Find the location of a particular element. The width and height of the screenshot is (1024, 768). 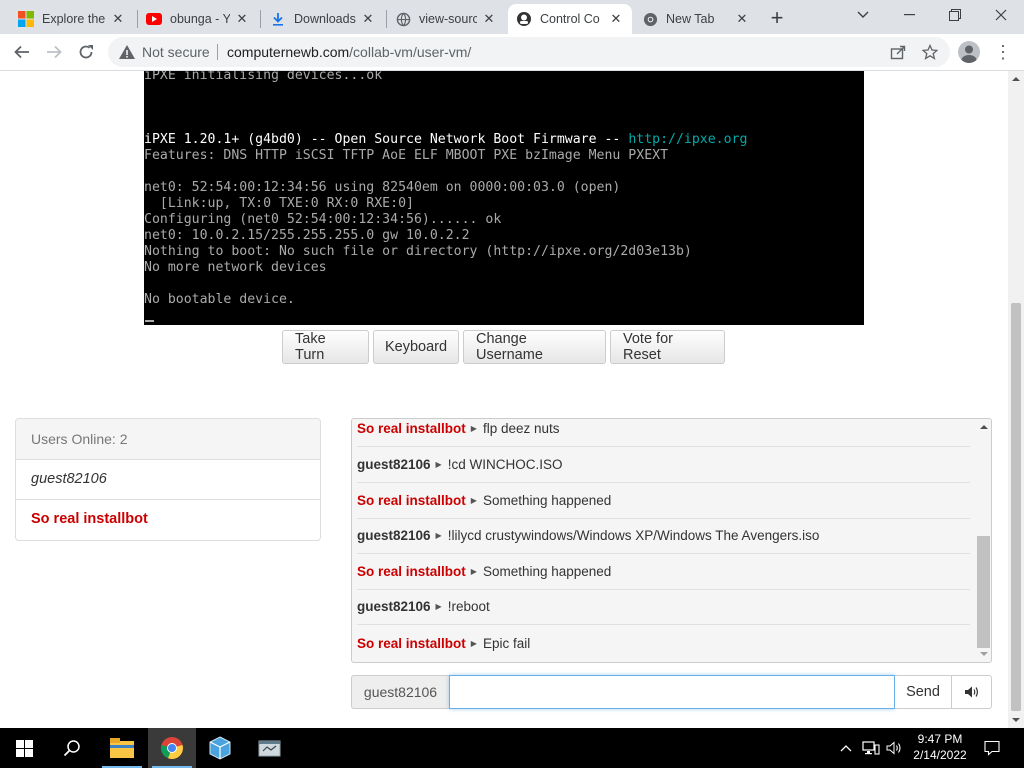

tab-title: obunga - Y is located at coordinates (200, 19).